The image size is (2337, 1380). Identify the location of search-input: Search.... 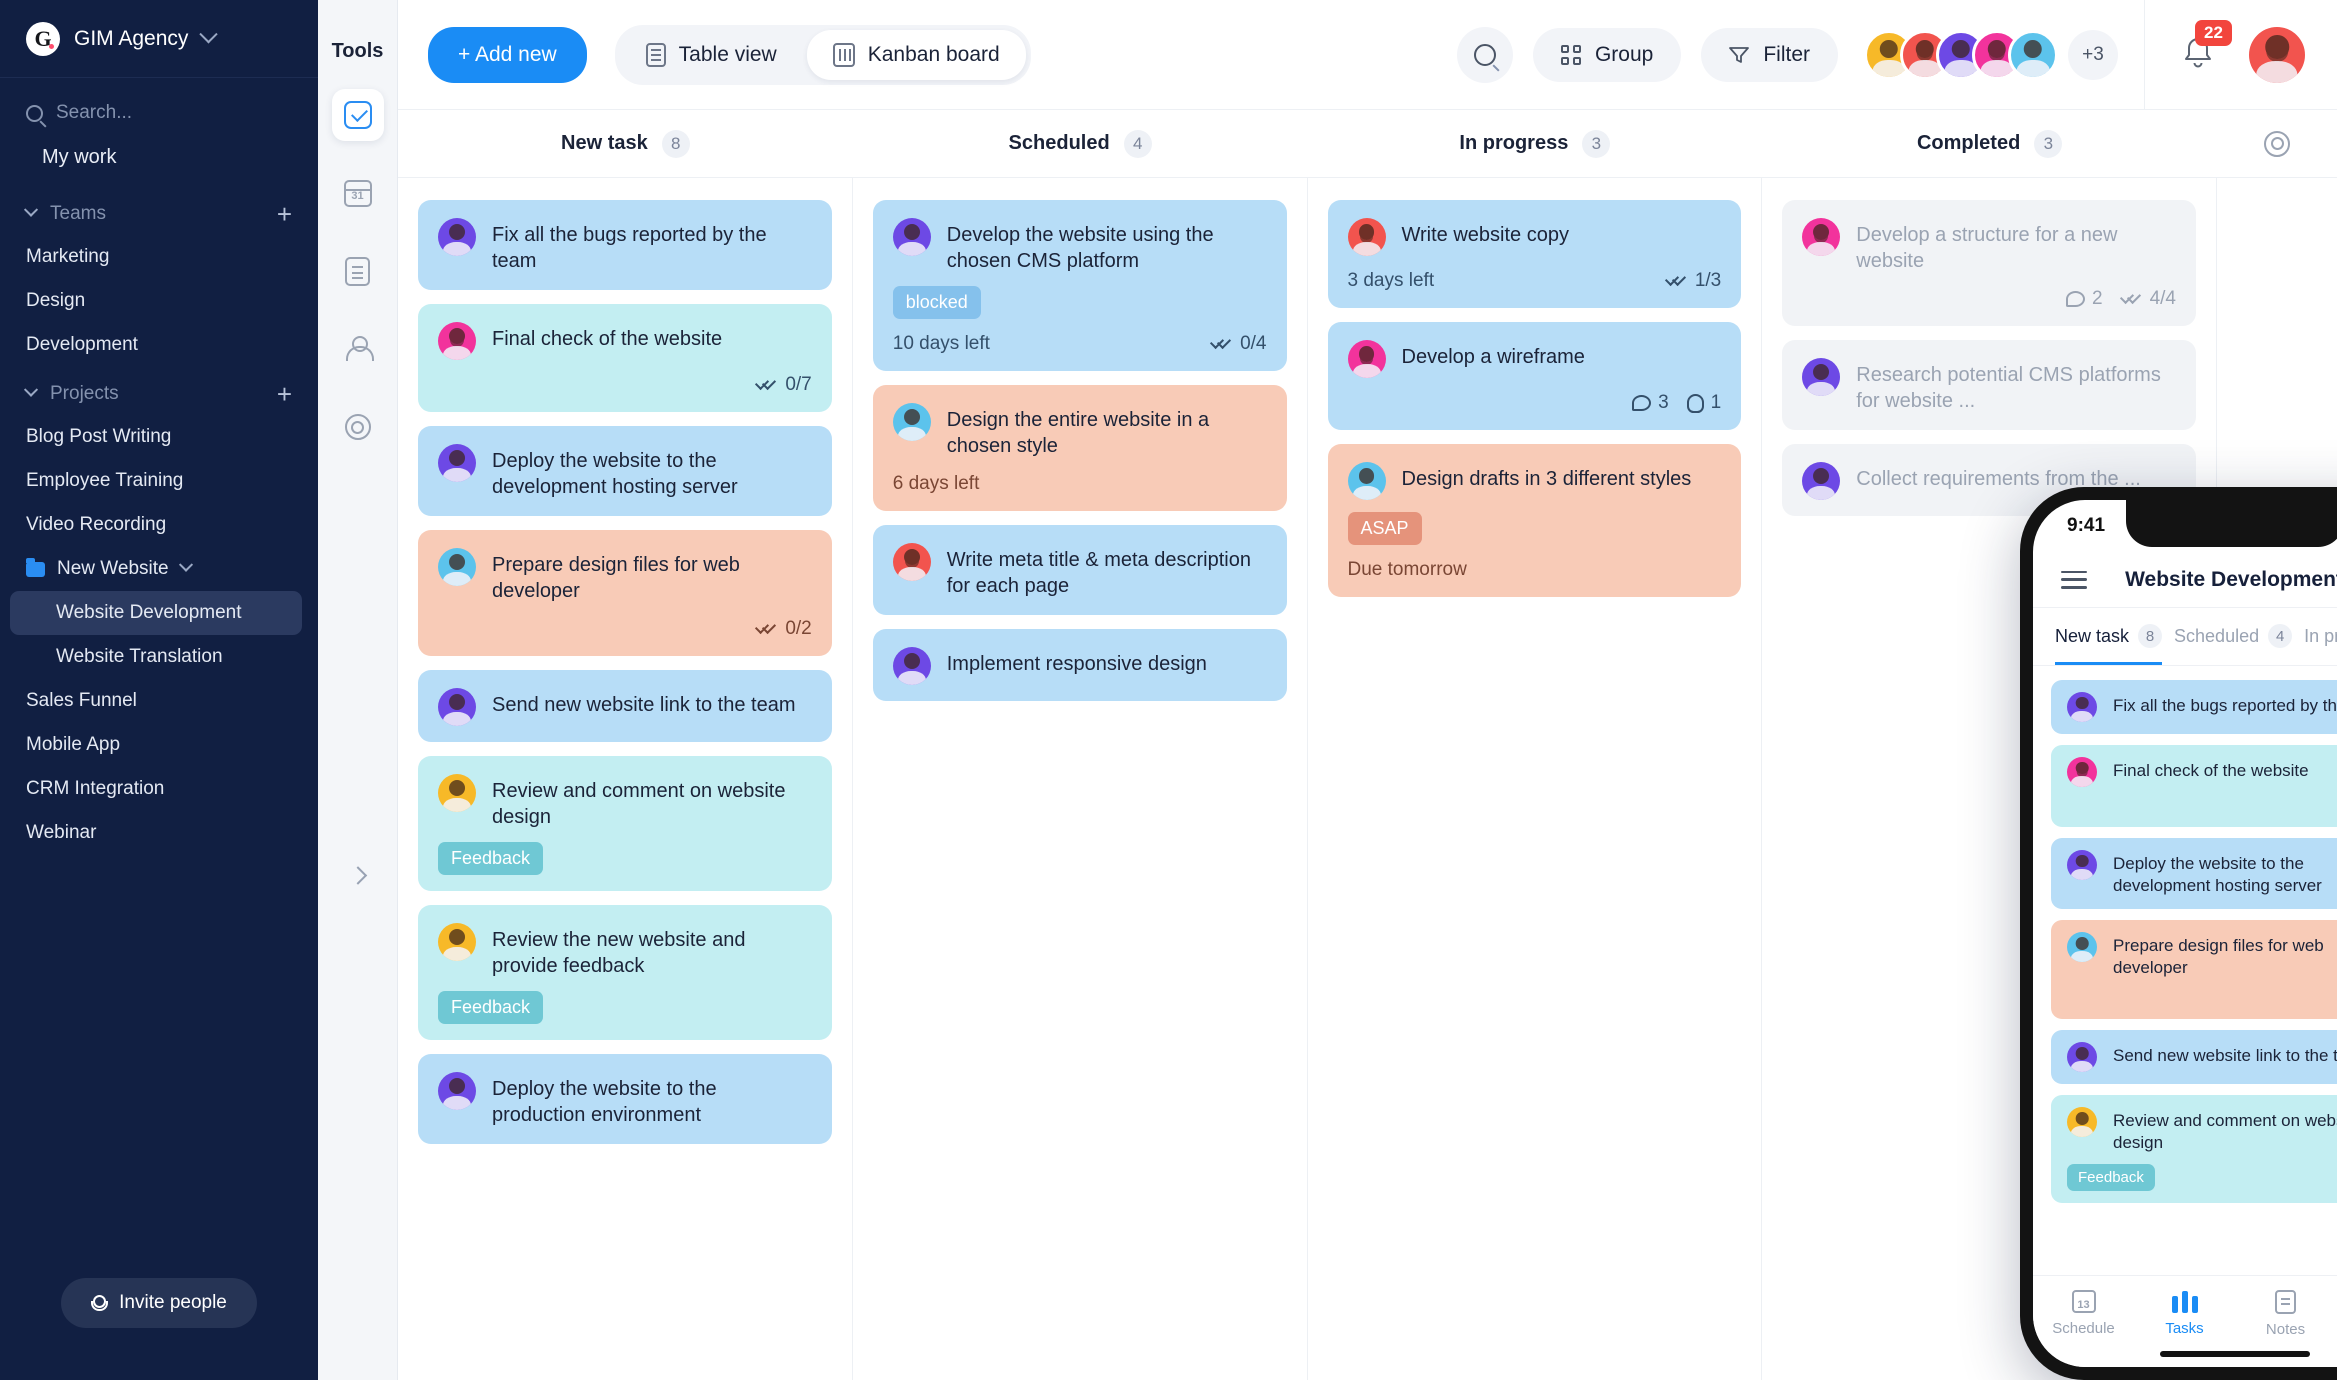
(159, 107).